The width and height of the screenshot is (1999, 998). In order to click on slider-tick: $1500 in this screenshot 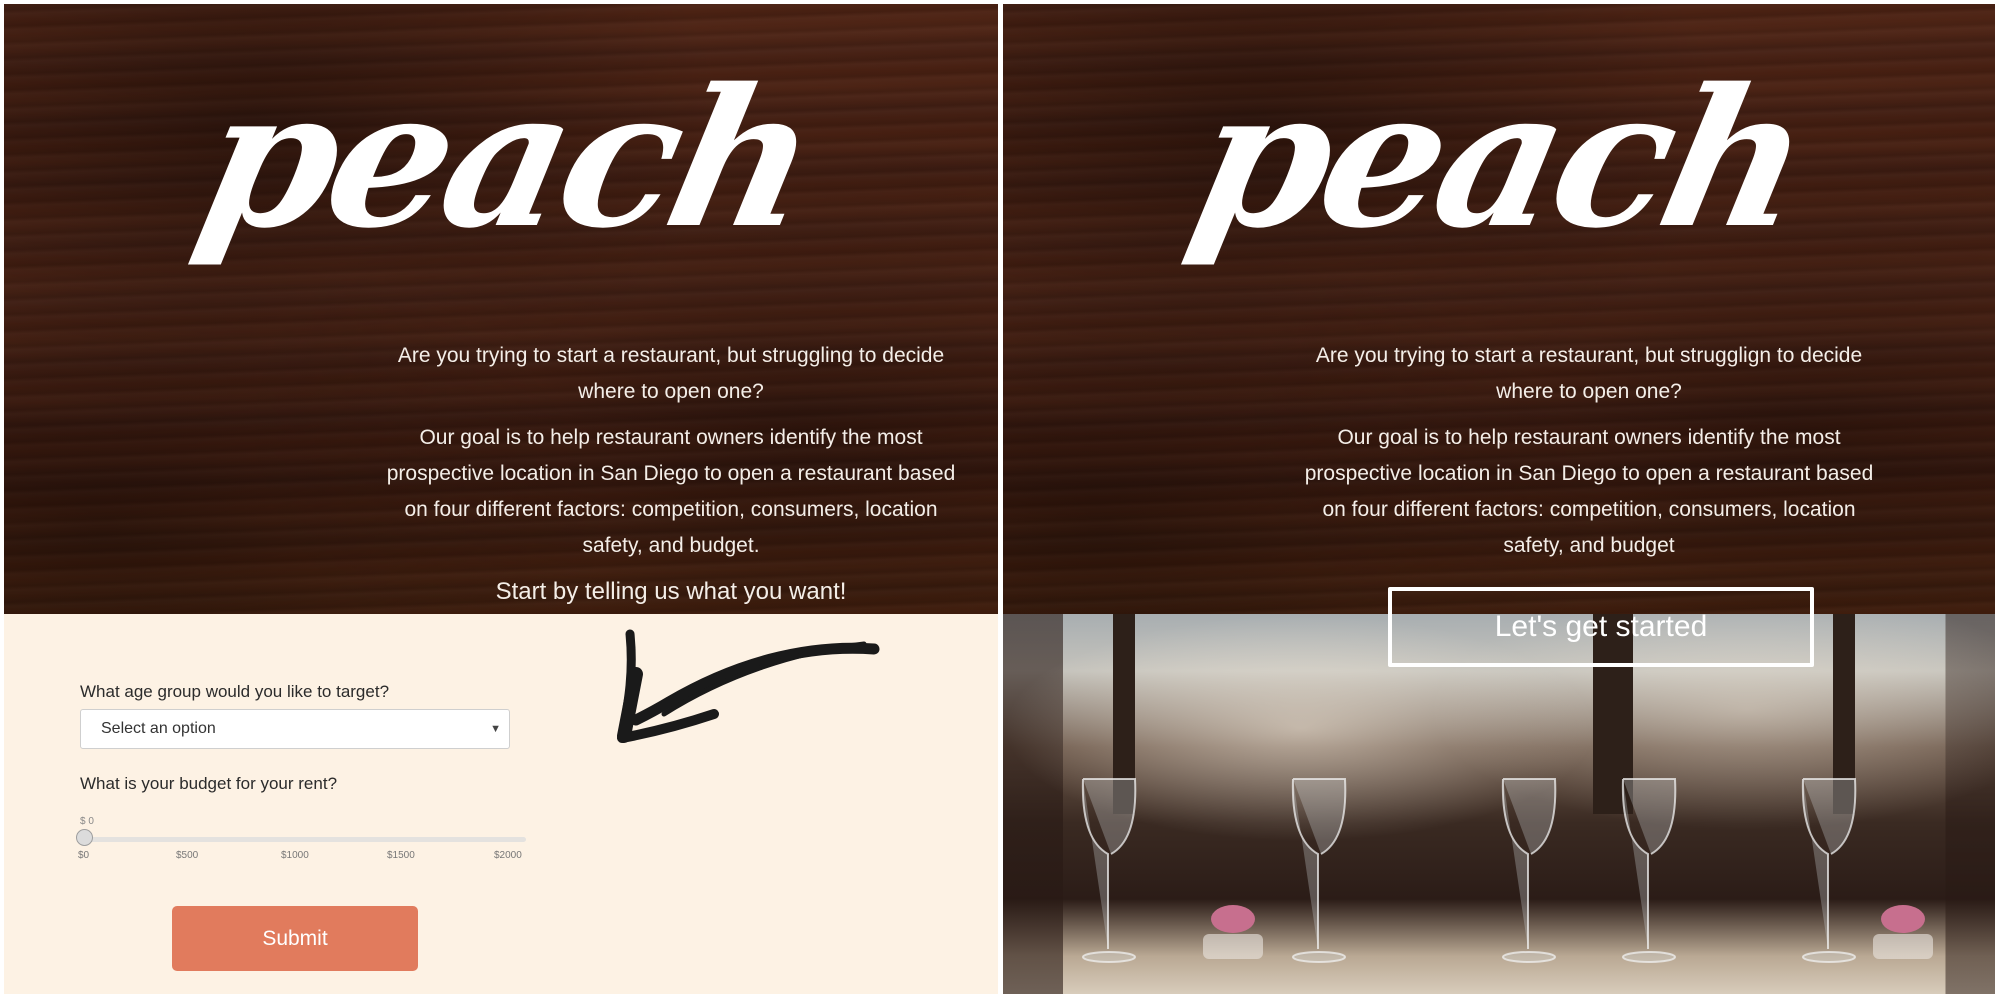, I will do `click(401, 855)`.